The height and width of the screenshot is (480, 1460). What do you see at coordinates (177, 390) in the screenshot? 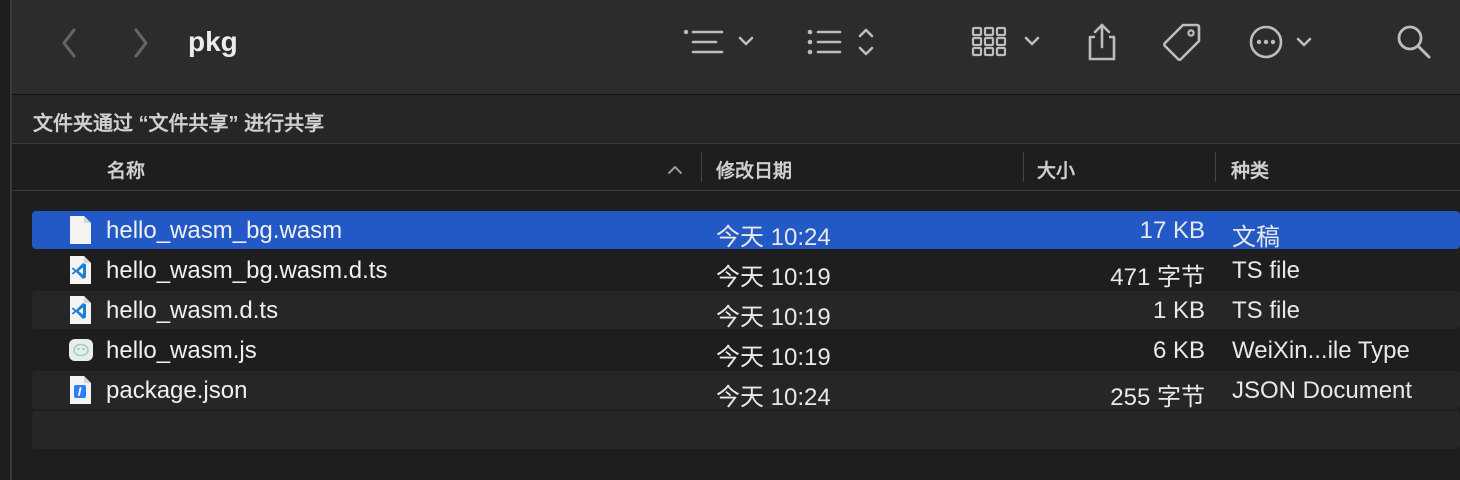
I see `file-name: package.json` at bounding box center [177, 390].